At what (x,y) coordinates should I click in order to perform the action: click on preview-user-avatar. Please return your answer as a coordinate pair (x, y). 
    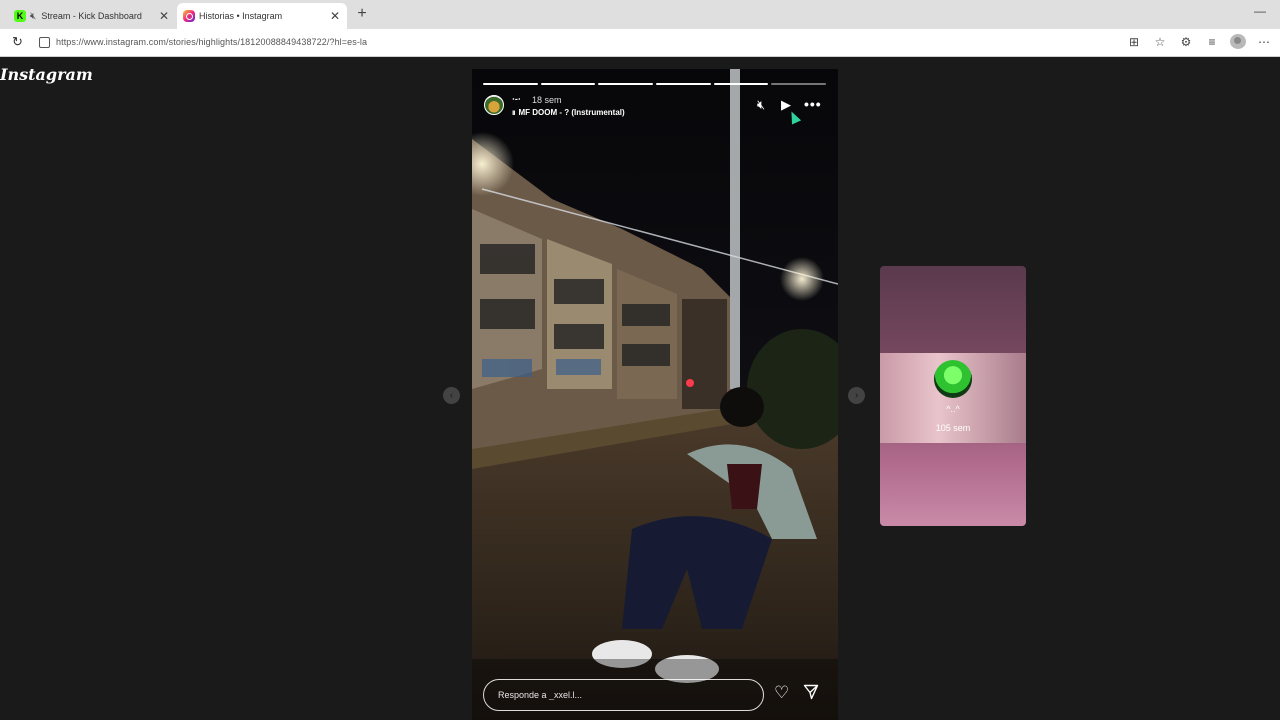
    Looking at the image, I should click on (953, 379).